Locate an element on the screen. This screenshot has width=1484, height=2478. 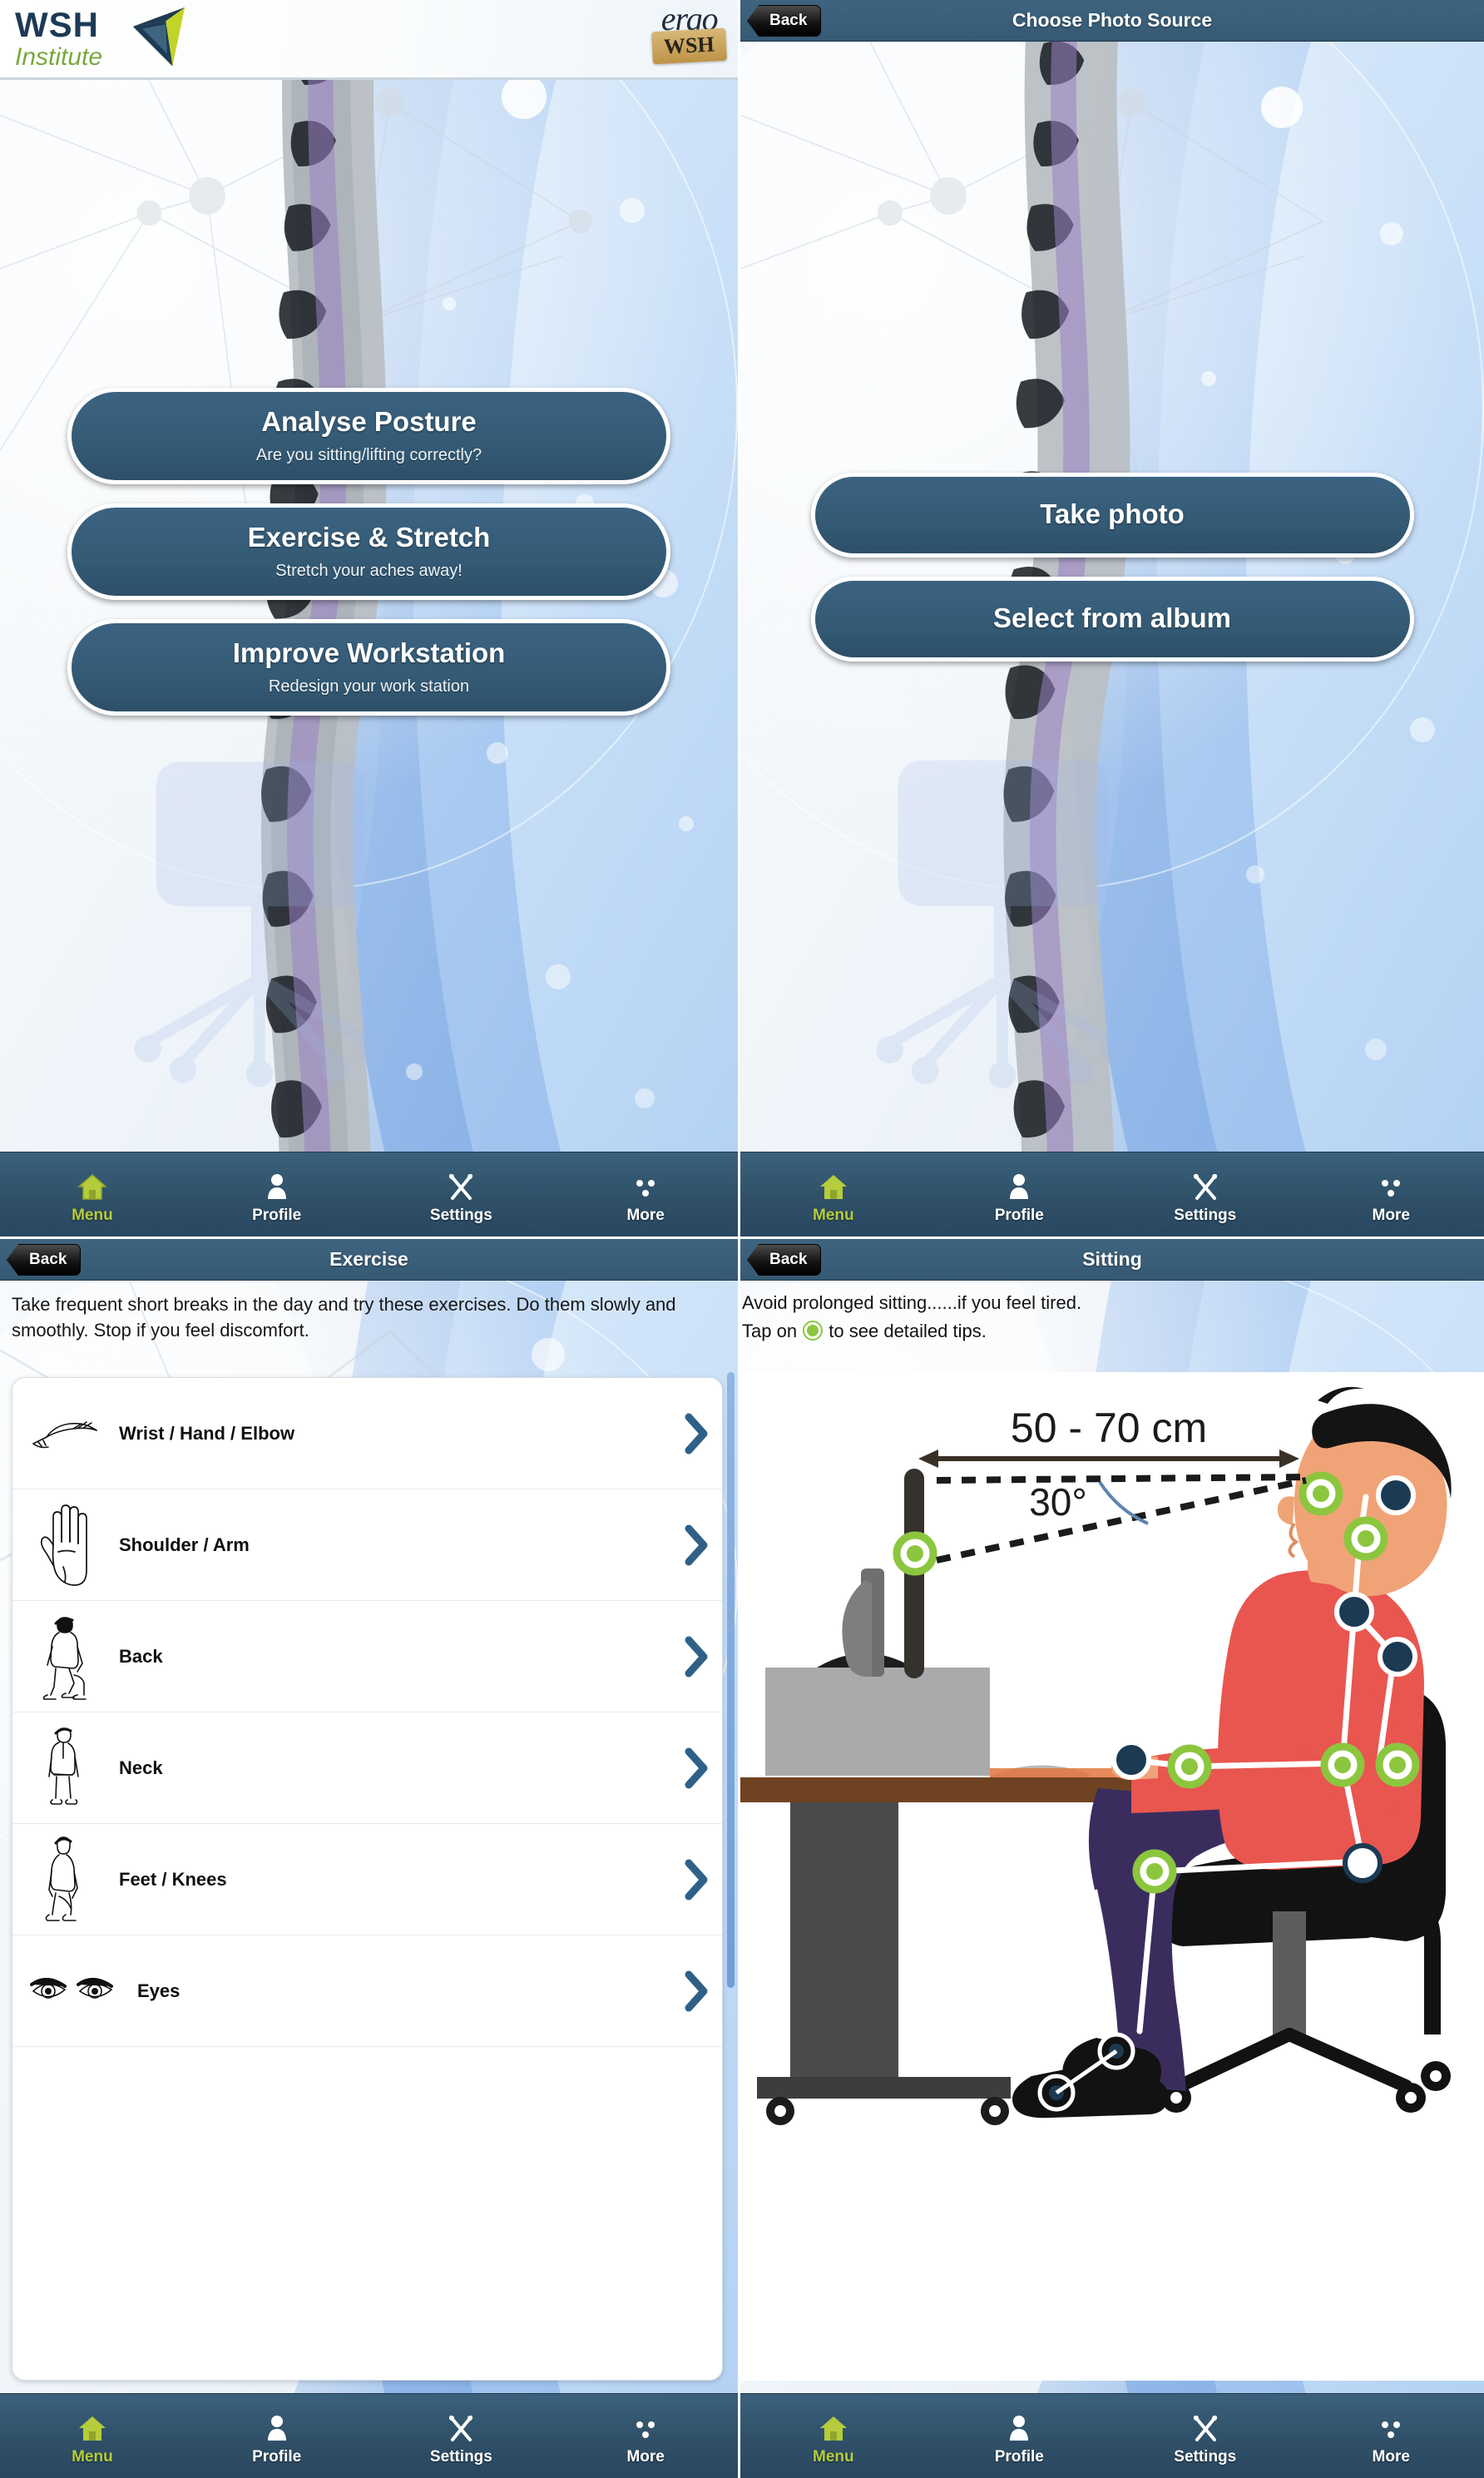
vertical-scrollbar is located at coordinates (731, 1680).